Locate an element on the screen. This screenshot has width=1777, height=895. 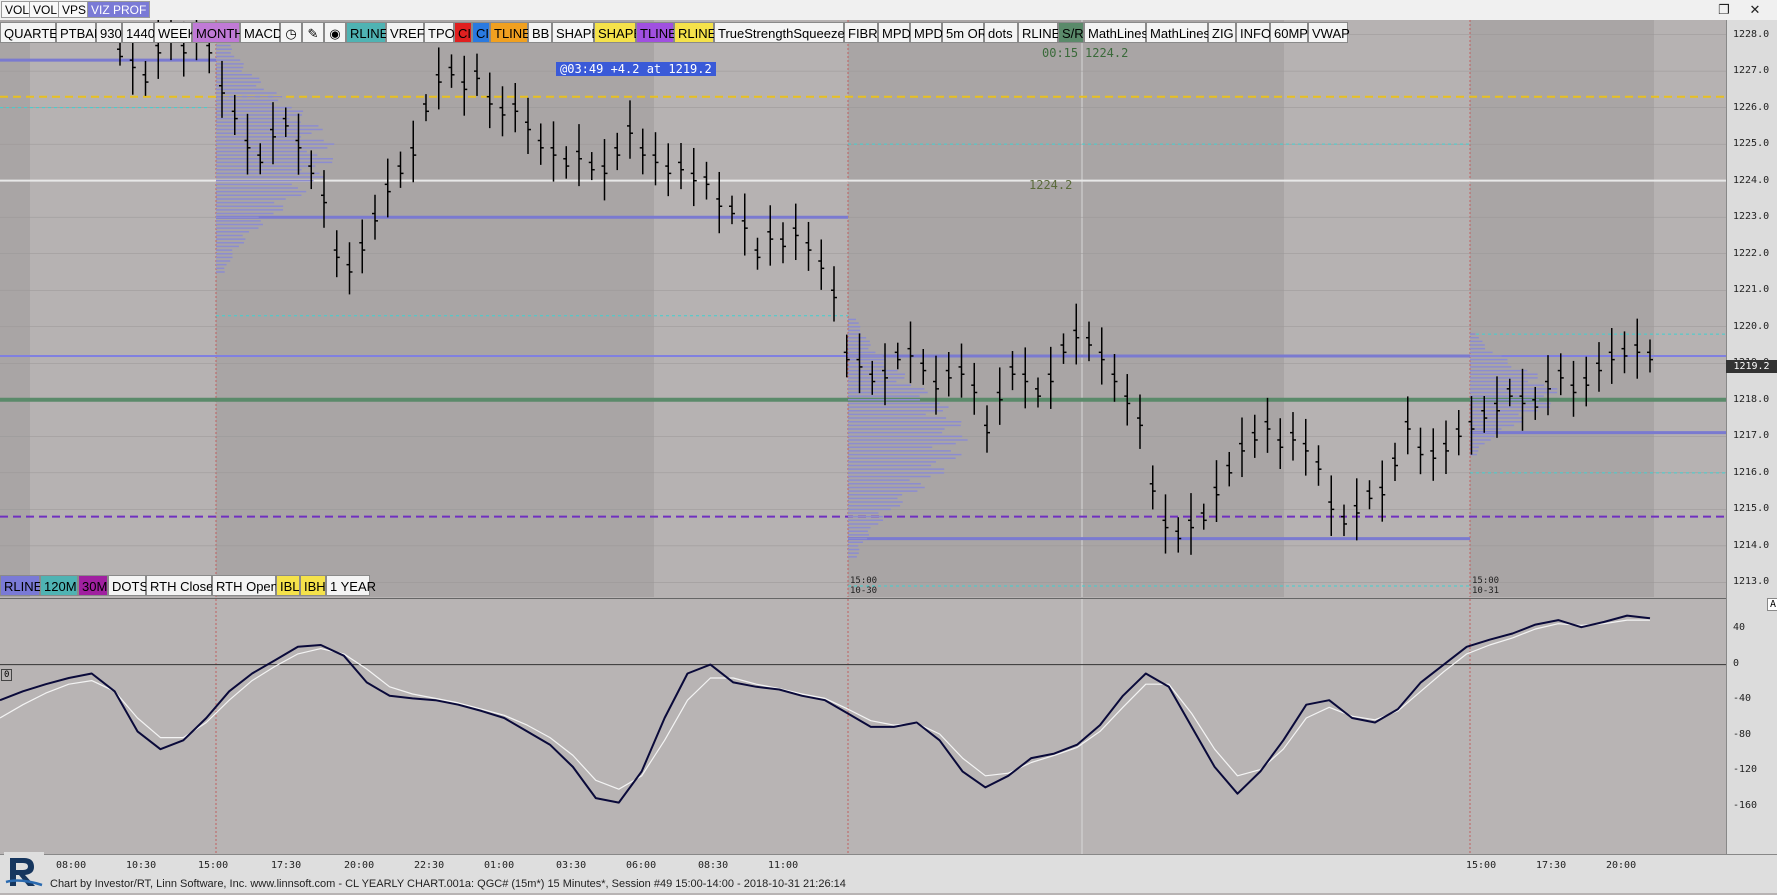
session-label-time-1: 15:00 is located at coordinates (864, 581).